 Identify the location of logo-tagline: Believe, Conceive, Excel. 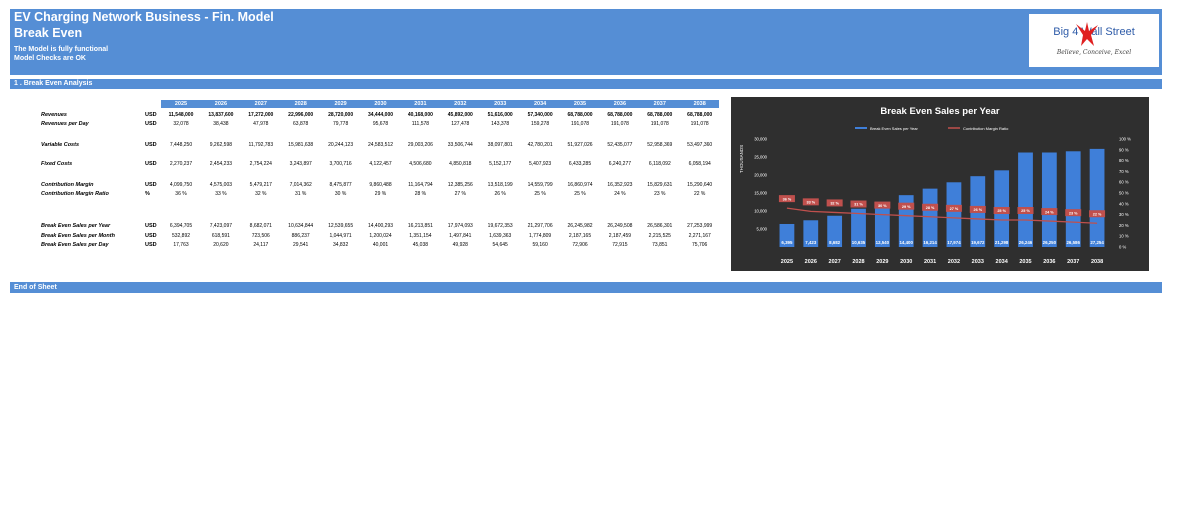
(1094, 52).